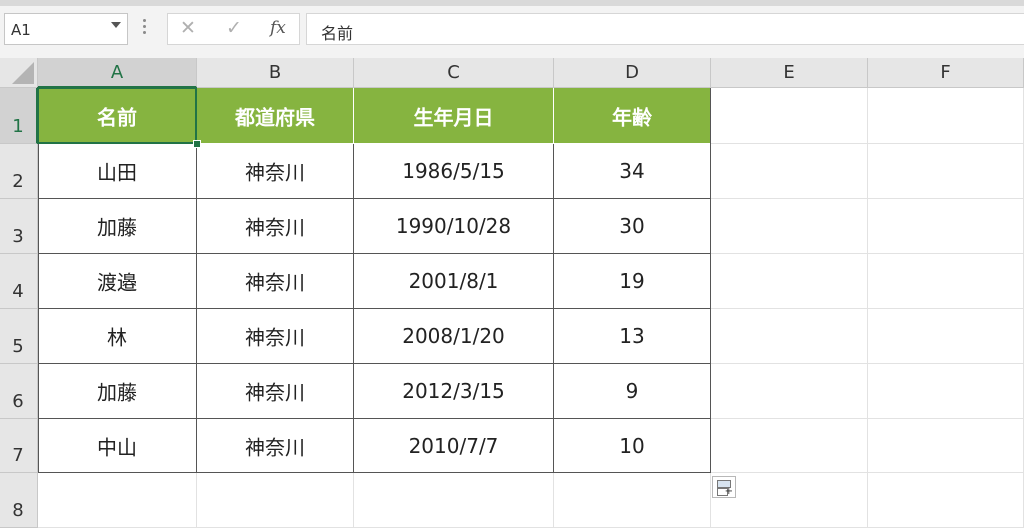  Describe the element at coordinates (275, 281) in the screenshot. I see `cell-b4: 神奈川` at that location.